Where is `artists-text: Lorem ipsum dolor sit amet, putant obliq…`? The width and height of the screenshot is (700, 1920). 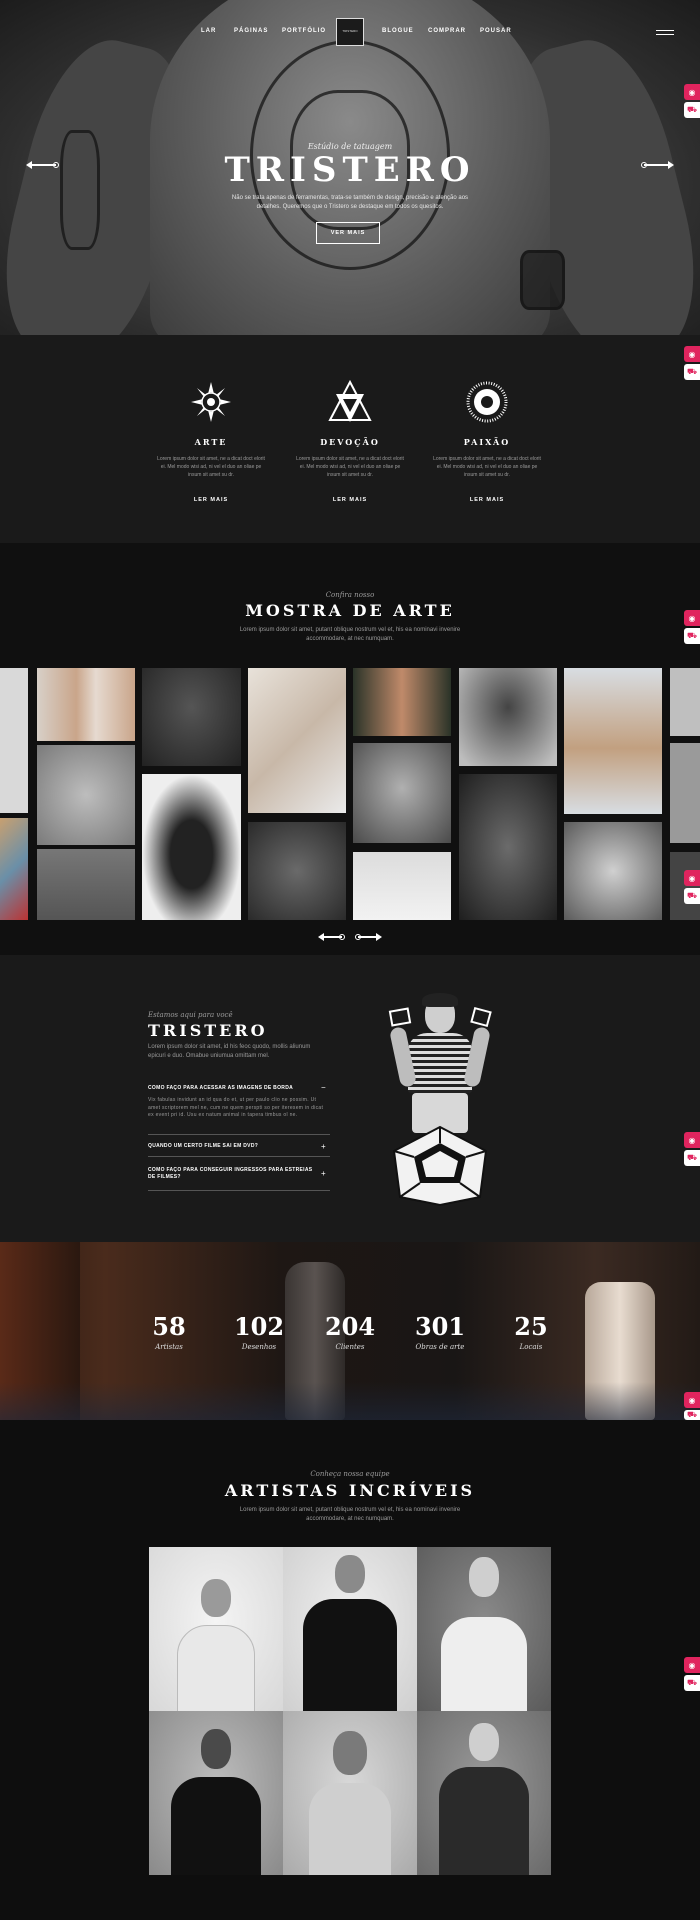 artists-text: Lorem ipsum dolor sit amet, putant obliq… is located at coordinates (350, 1514).